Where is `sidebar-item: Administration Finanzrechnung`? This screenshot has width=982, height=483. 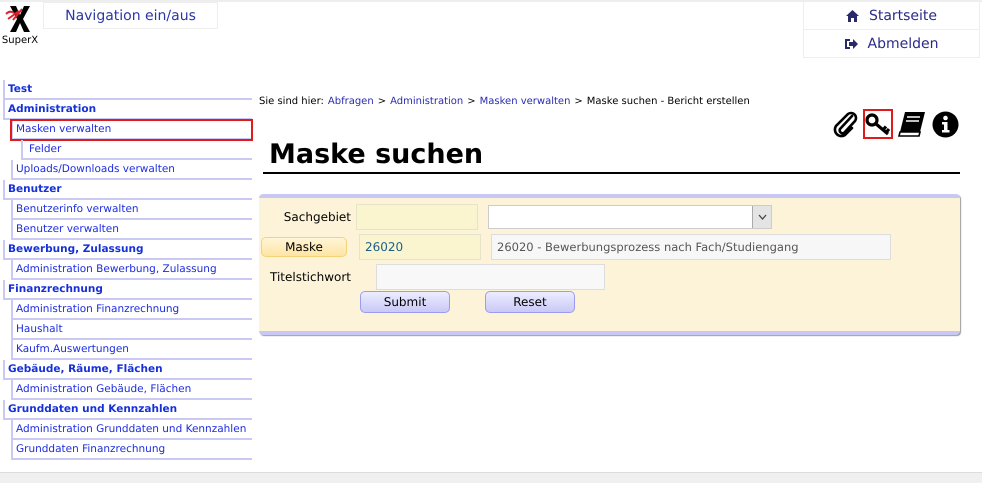 sidebar-item: Administration Finanzrechnung is located at coordinates (131, 310).